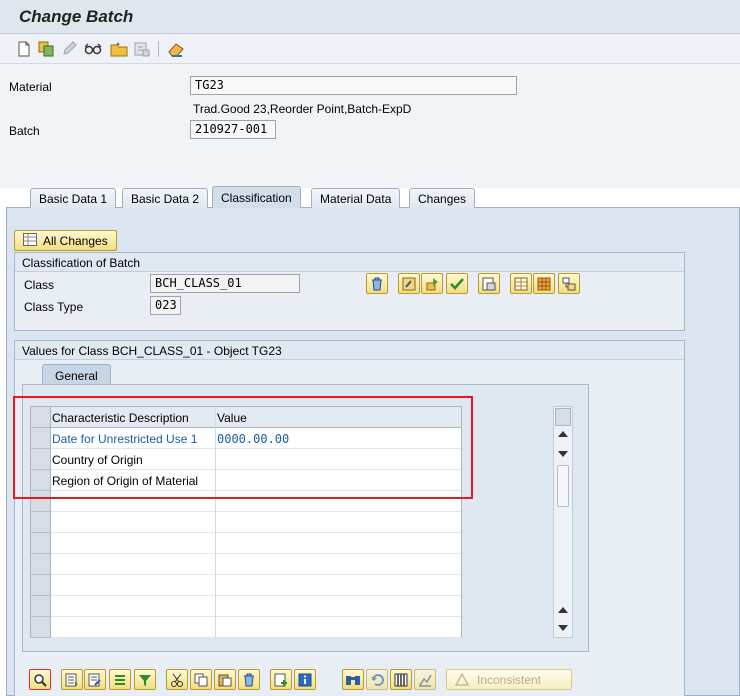 The image size is (740, 696). What do you see at coordinates (370, 49) in the screenshot?
I see `application-toolbar` at bounding box center [370, 49].